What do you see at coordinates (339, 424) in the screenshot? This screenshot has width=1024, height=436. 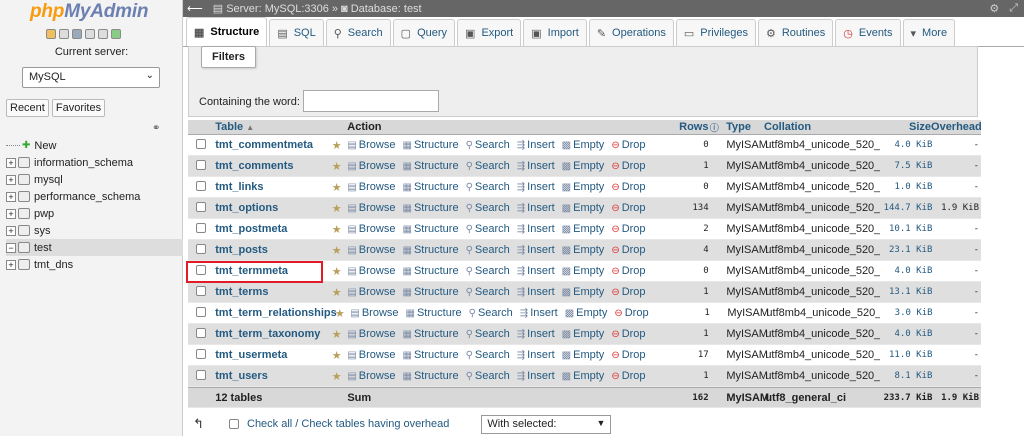 I see `check-all: Check all / Check tables having overhead` at bounding box center [339, 424].